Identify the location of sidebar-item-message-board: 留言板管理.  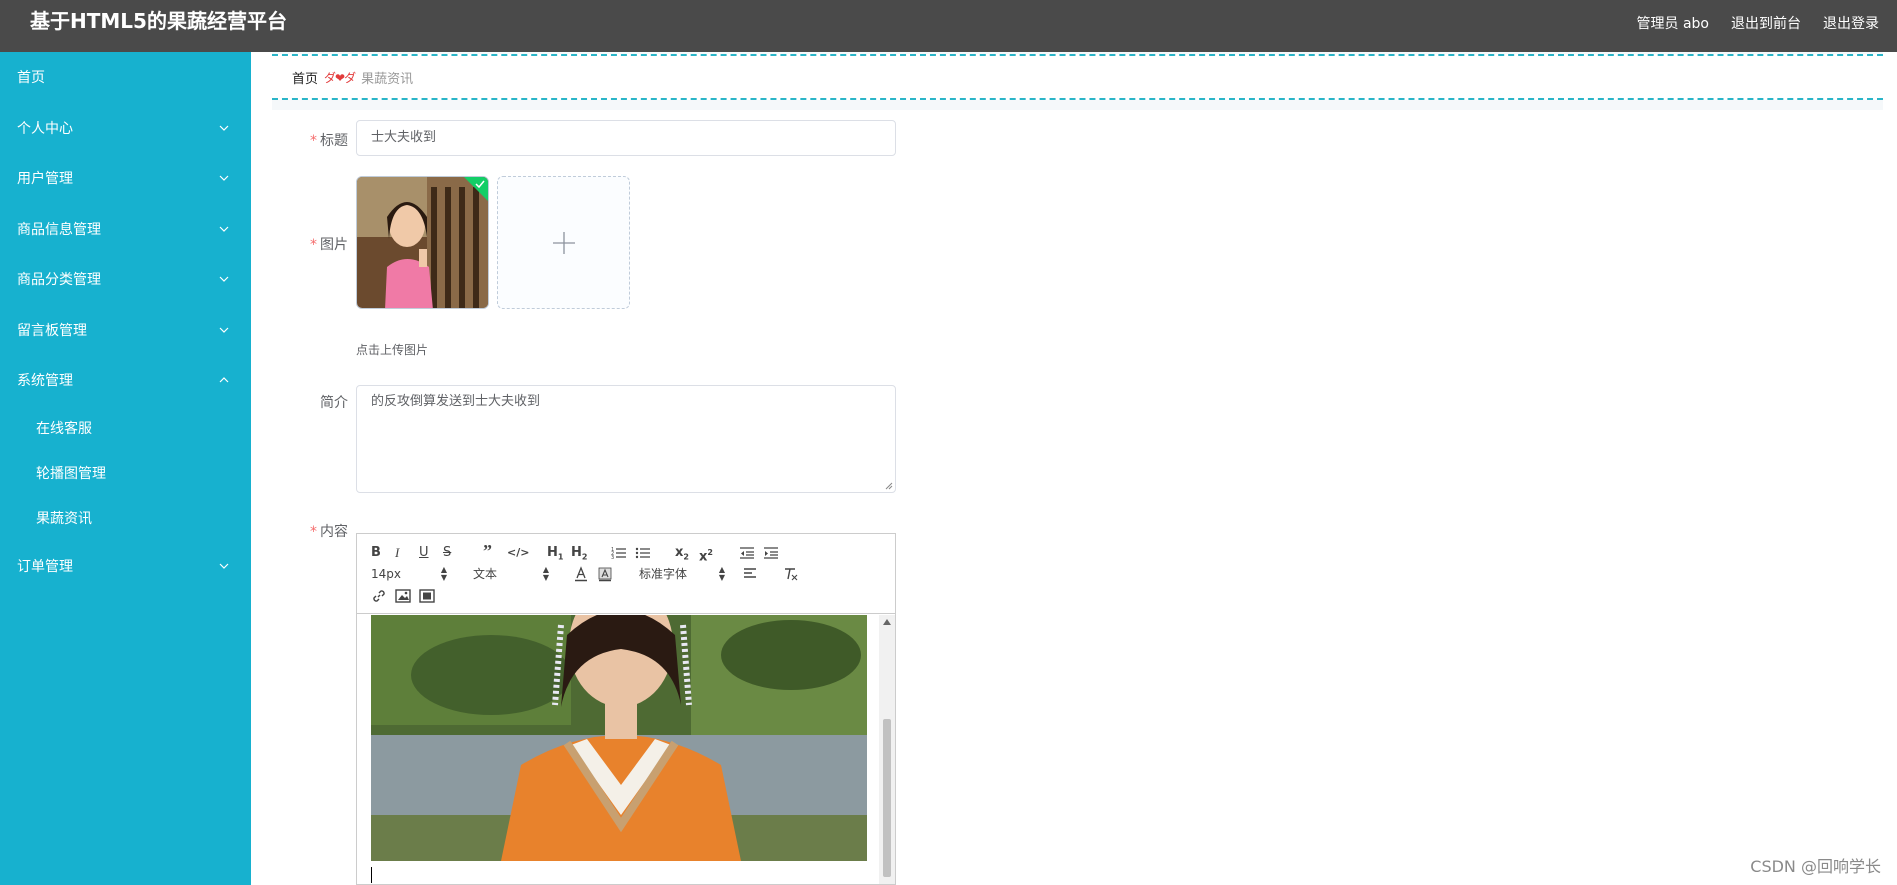
(125, 330).